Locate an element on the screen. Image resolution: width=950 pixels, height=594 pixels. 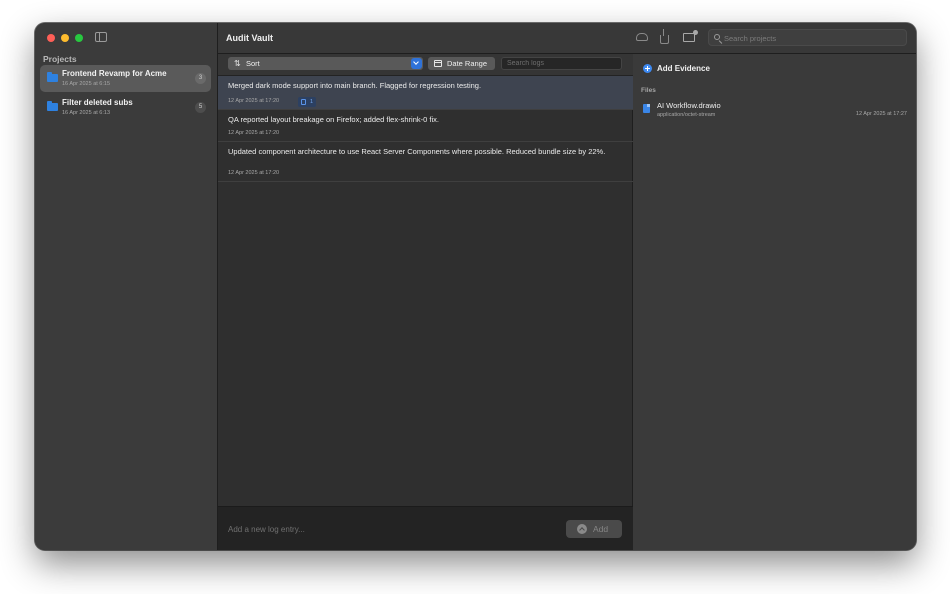
sort-label: Sort is located at coordinates (253, 63).